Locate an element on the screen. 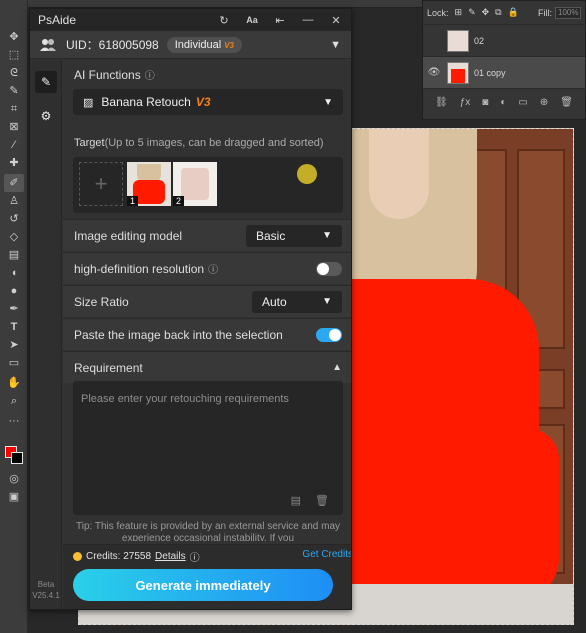  model-select: Basic ▼ is located at coordinates (294, 235).